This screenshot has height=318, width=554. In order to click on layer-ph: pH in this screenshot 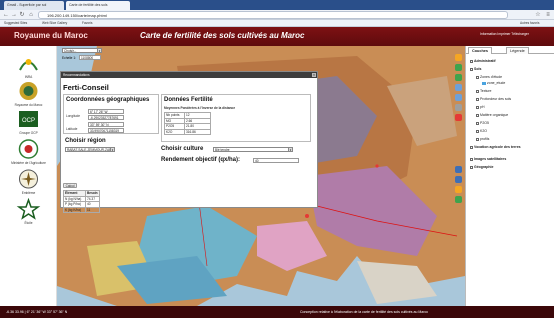, I will do `click(480, 107)`.